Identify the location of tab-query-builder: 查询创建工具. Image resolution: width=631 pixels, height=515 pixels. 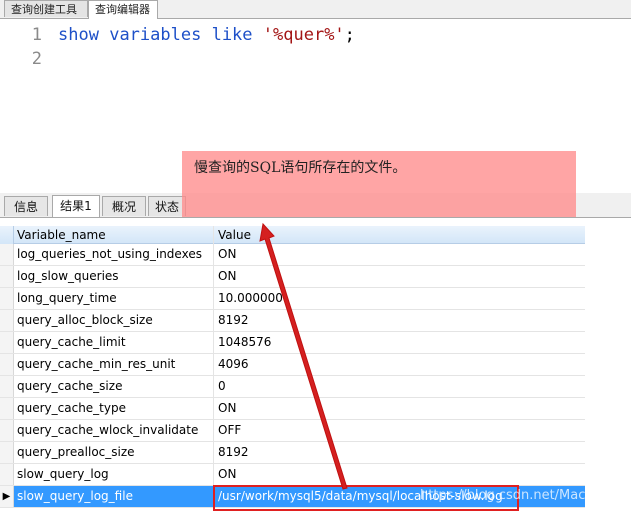
(46, 8).